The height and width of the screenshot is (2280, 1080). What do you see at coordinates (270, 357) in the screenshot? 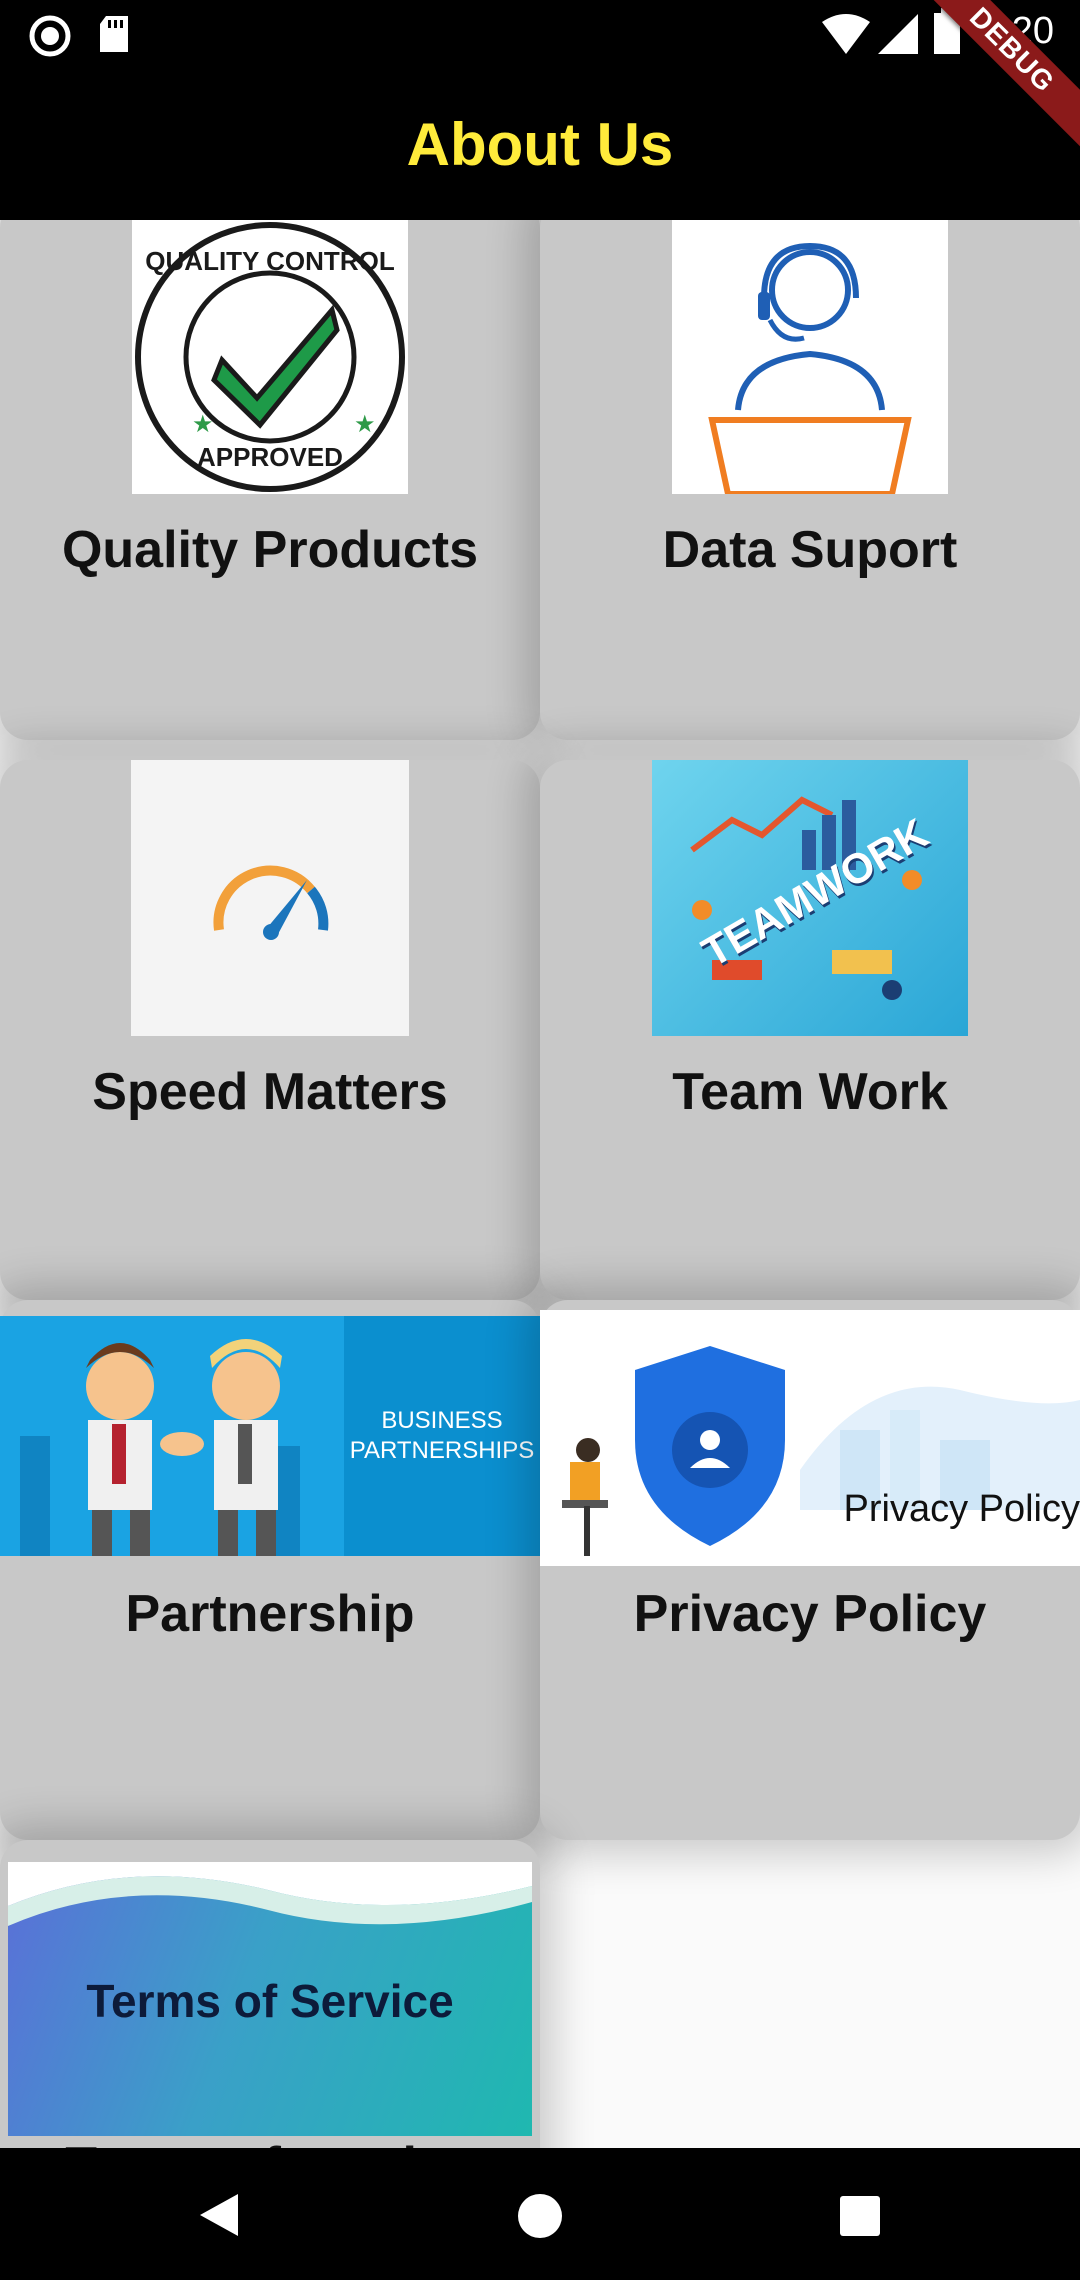
I see `quality-control-image: ★ ★ QUALITY CONTROL APPROVED` at bounding box center [270, 357].